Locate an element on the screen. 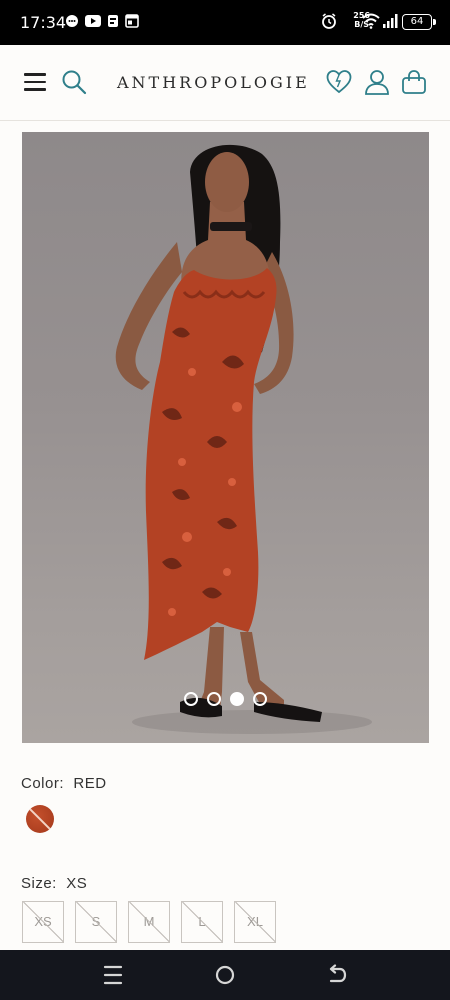 The image size is (450, 1000). search-icon is located at coordinates (74, 82).